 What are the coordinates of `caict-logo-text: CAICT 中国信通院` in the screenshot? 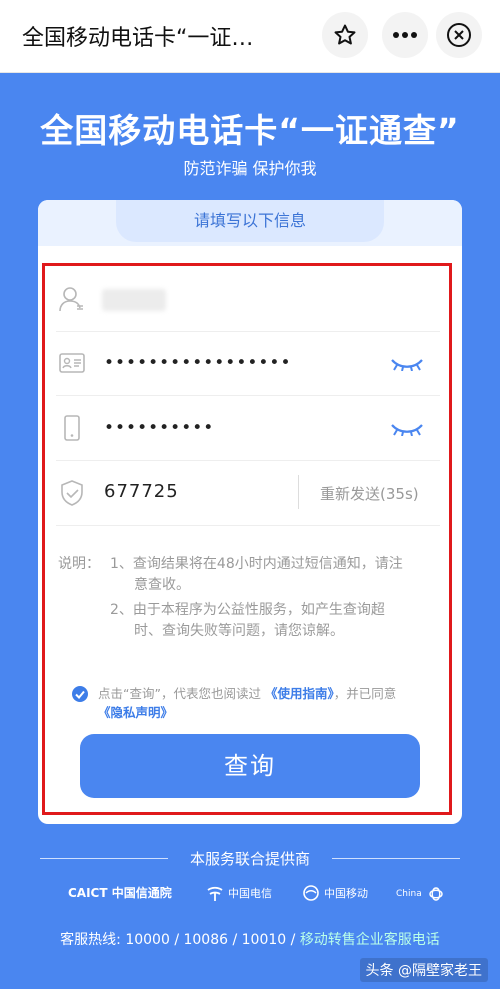 It's located at (120, 893).